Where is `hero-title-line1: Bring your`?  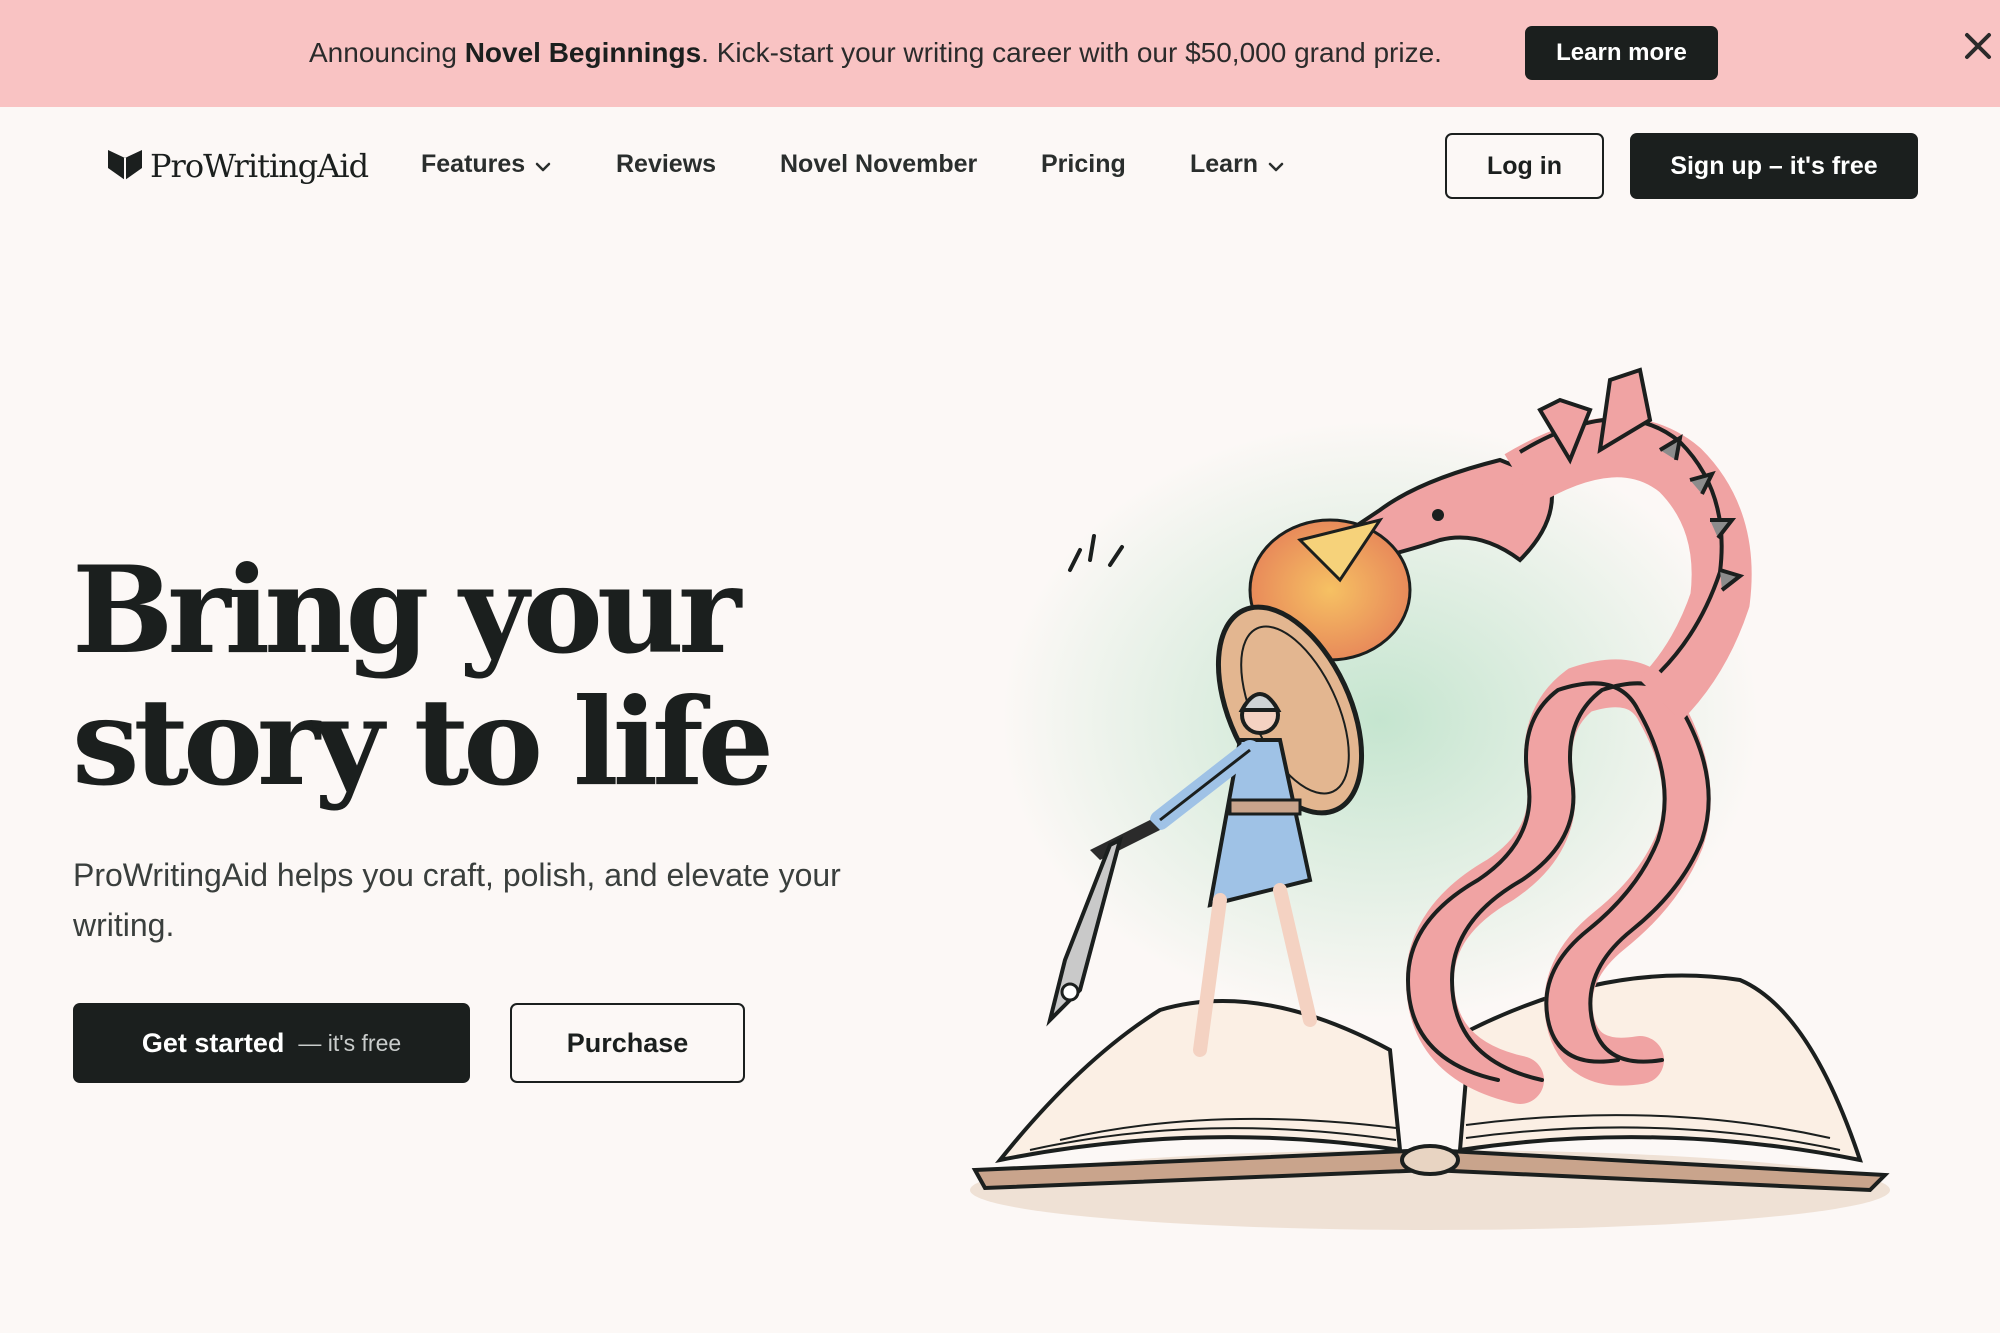 hero-title-line1: Bring your is located at coordinates (406, 610).